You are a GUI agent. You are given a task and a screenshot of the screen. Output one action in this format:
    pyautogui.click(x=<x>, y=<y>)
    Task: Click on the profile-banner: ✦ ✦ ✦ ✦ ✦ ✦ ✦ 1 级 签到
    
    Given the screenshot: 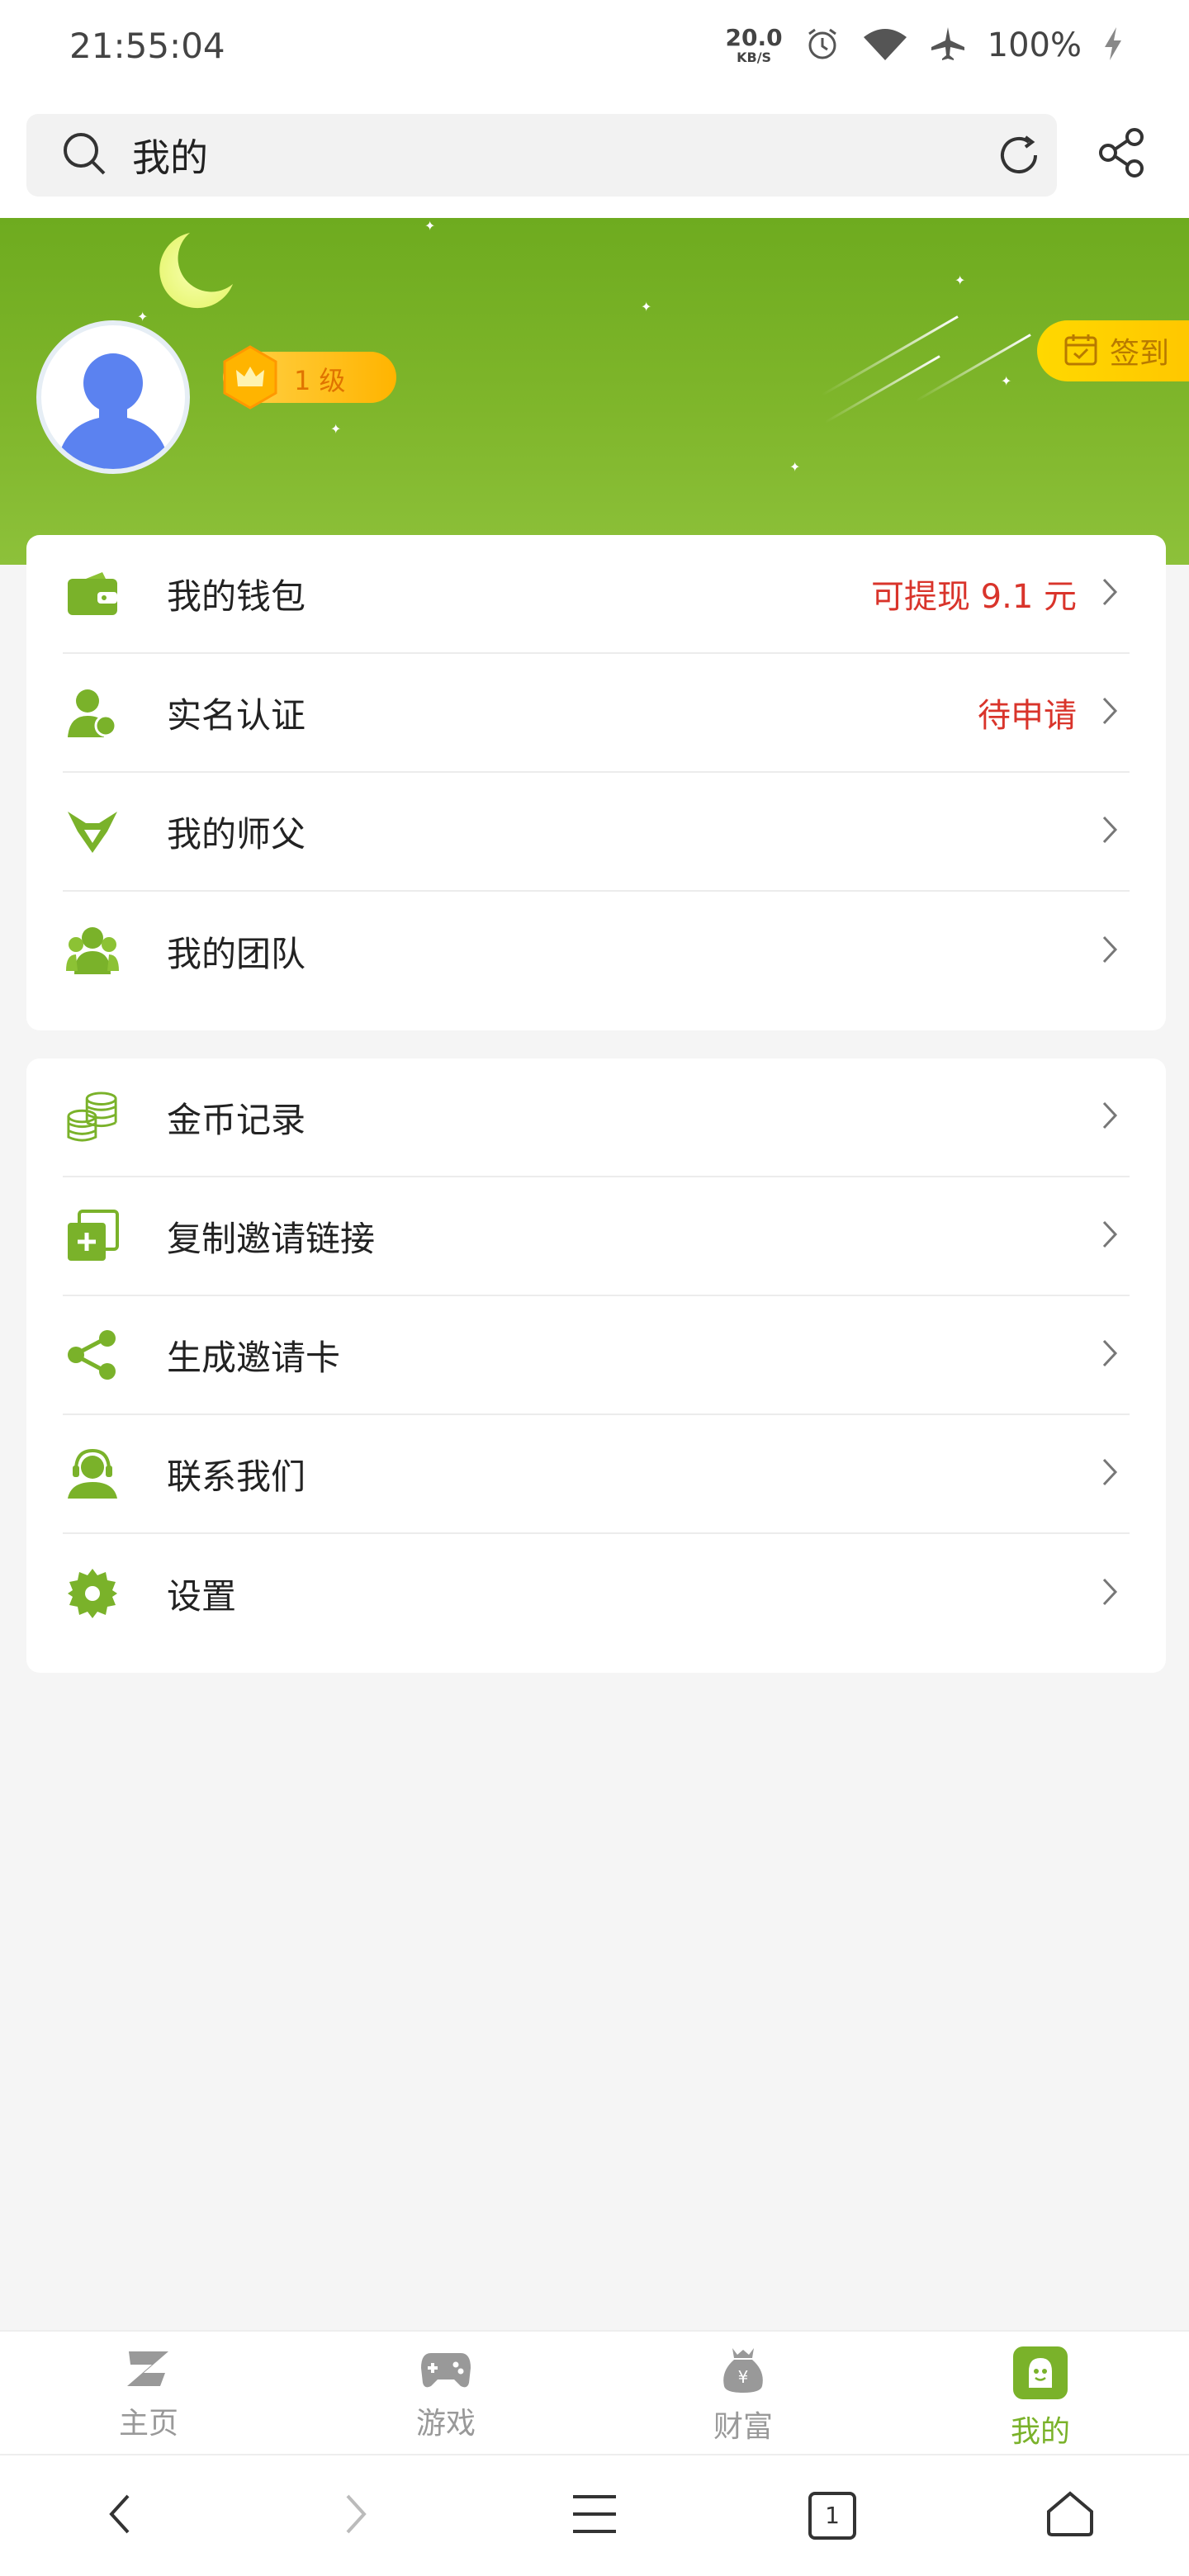 What is the action you would take?
    pyautogui.click(x=594, y=391)
    